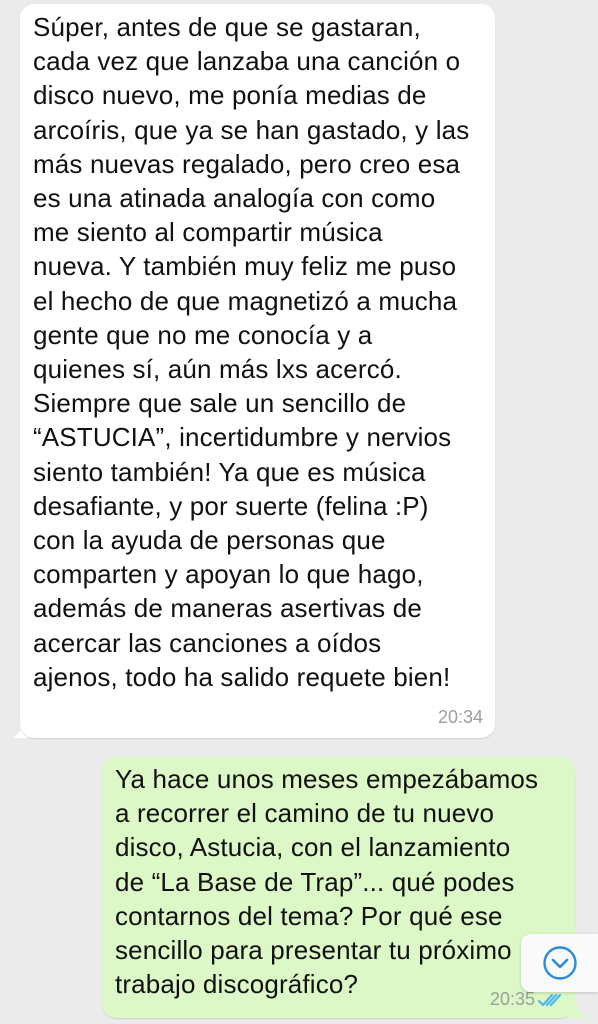 The width and height of the screenshot is (598, 1024). I want to click on message-line: “ASTUCIA”, incertidumbre y nervios, so click(242, 437).